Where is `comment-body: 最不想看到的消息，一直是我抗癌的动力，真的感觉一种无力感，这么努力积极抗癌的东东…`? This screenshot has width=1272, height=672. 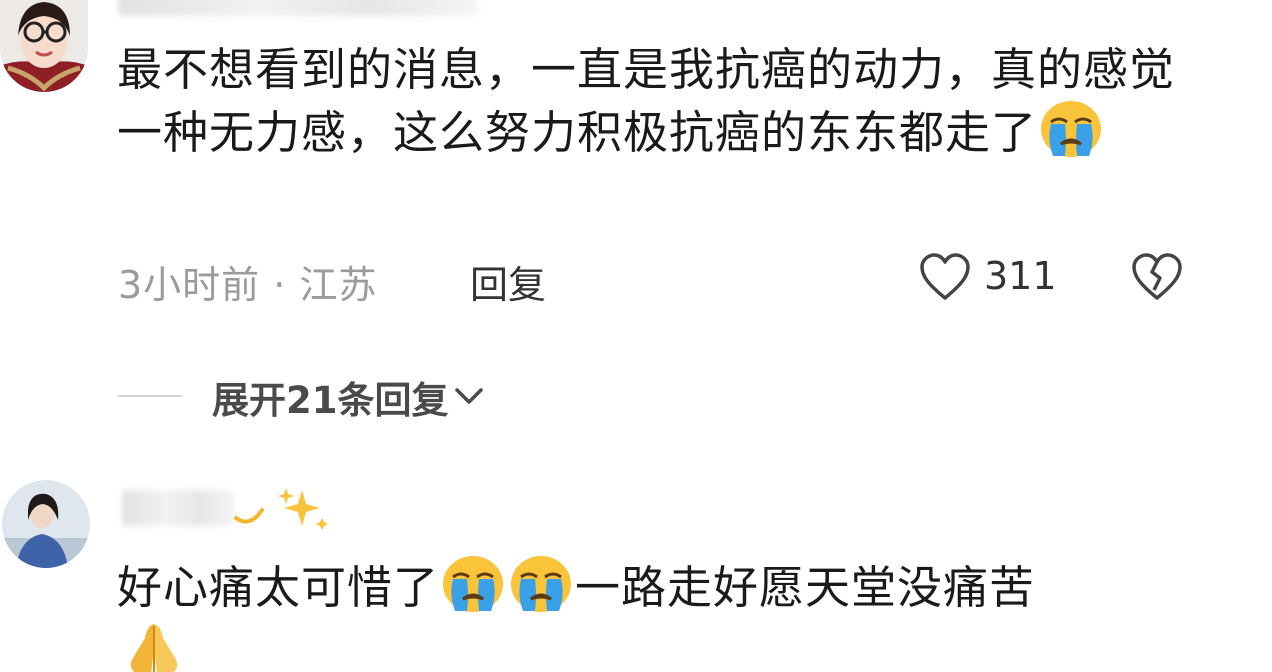 comment-body: 最不想看到的消息，一直是我抗癌的动力，真的感觉一种无力感，这么努力积极抗癌的东东… is located at coordinates (646, 101).